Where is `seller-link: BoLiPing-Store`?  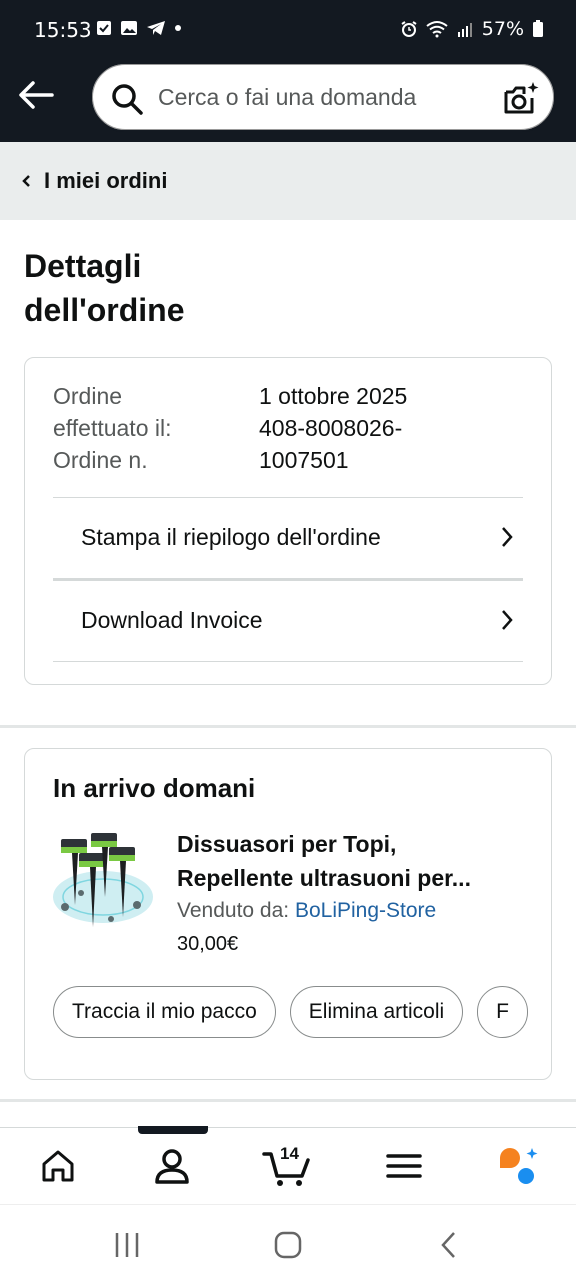
seller-link: BoLiPing-Store is located at coordinates (365, 910).